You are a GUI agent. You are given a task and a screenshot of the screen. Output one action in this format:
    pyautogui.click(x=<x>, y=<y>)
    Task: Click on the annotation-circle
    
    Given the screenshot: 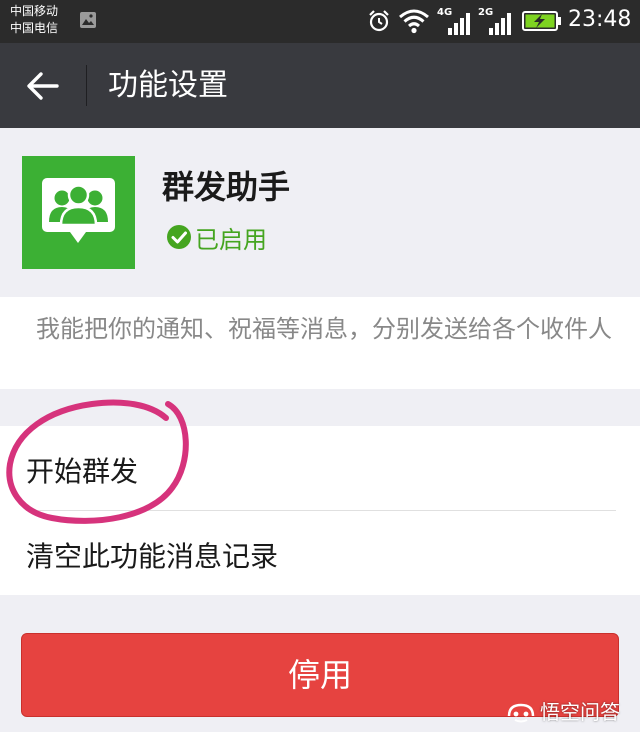 What is the action you would take?
    pyautogui.click(x=97, y=461)
    